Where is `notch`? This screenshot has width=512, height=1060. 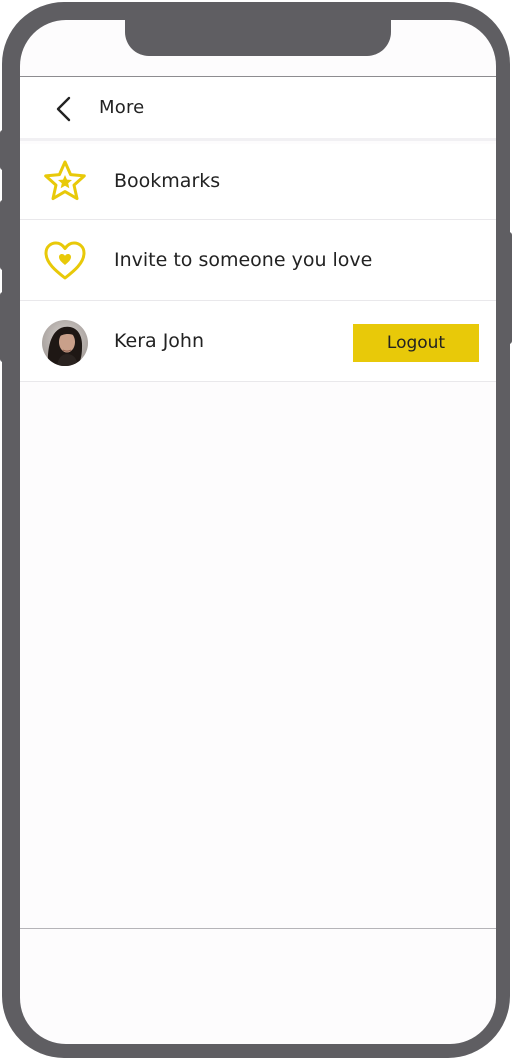 notch is located at coordinates (258, 38).